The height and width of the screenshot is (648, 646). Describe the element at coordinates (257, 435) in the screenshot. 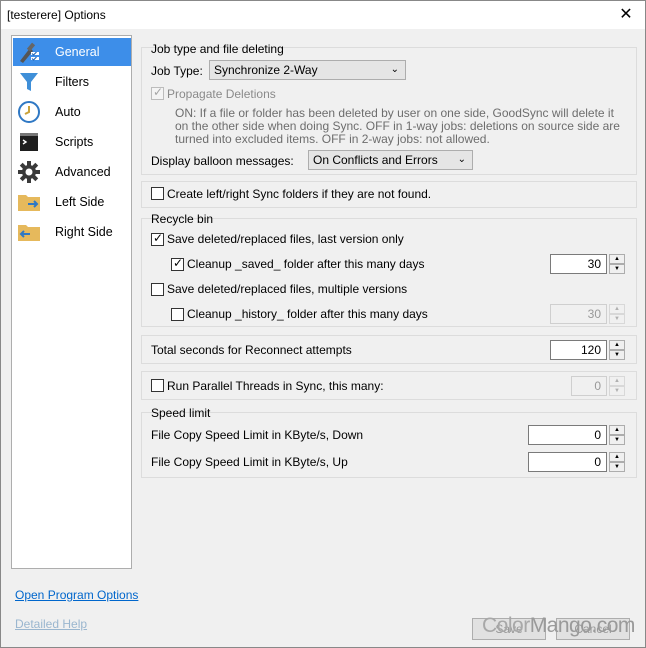

I see `speed-down-label: File Copy Speed Limit in KByte/s, Down` at that location.